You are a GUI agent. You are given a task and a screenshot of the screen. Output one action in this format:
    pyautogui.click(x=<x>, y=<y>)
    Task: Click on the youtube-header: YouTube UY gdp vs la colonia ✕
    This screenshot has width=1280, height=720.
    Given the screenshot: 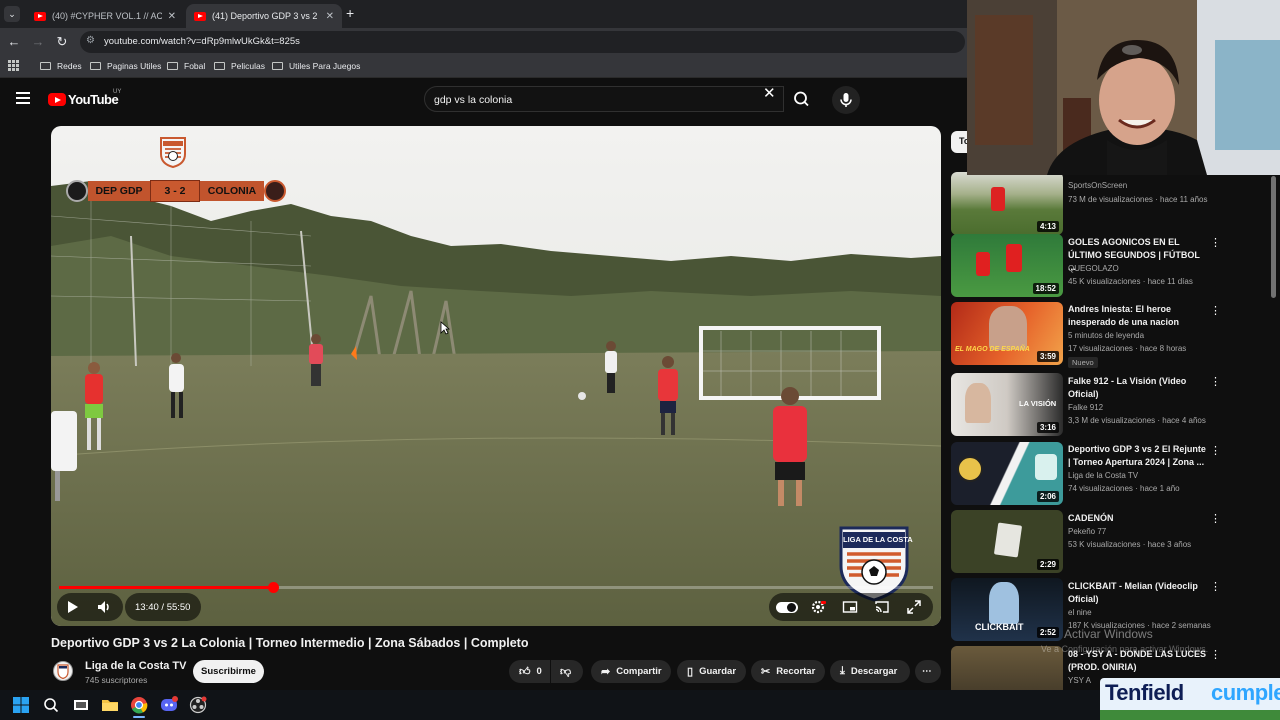 What is the action you would take?
    pyautogui.click(x=483, y=99)
    